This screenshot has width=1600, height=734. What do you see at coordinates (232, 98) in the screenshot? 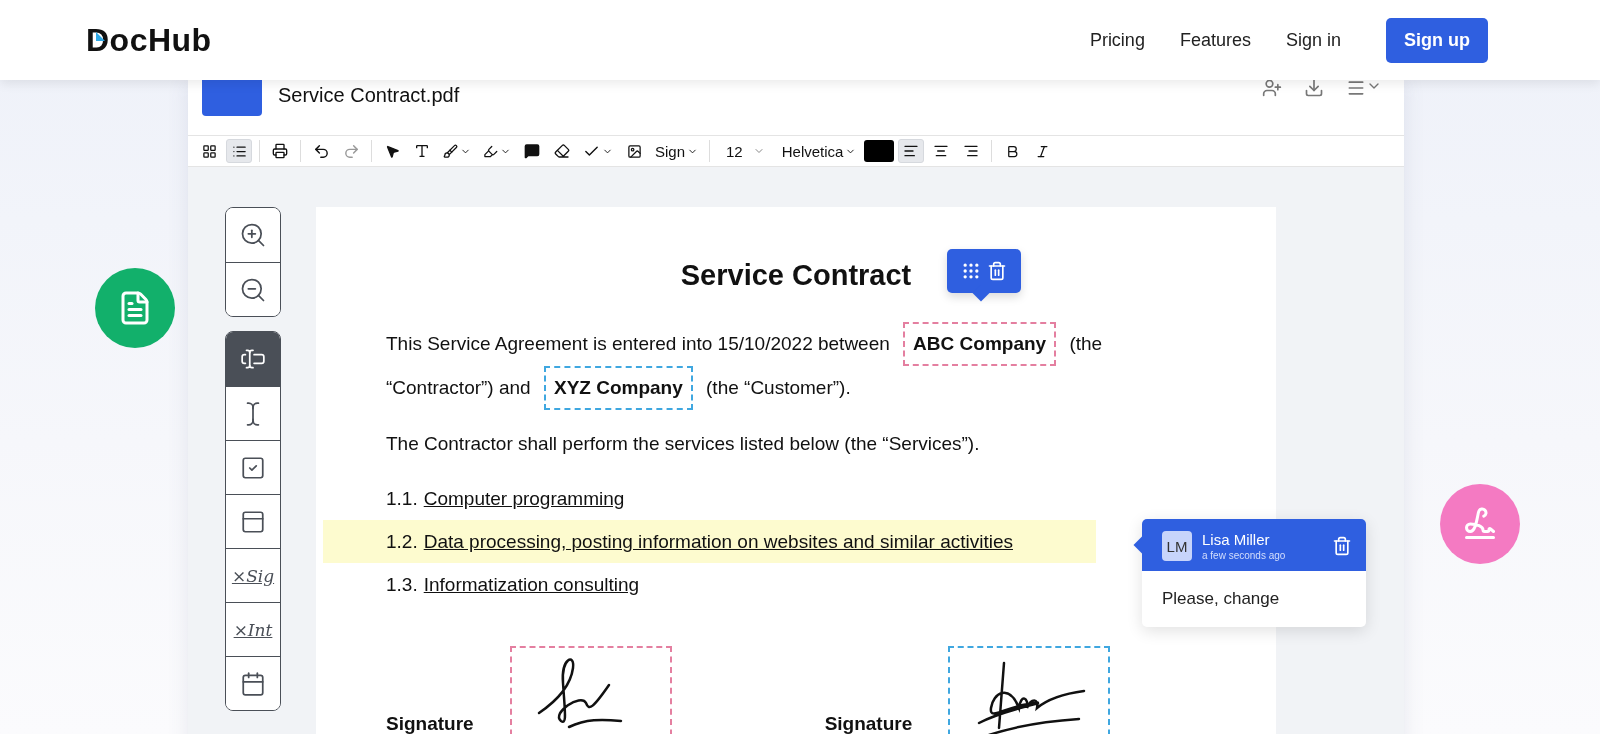
I see `app-logo` at bounding box center [232, 98].